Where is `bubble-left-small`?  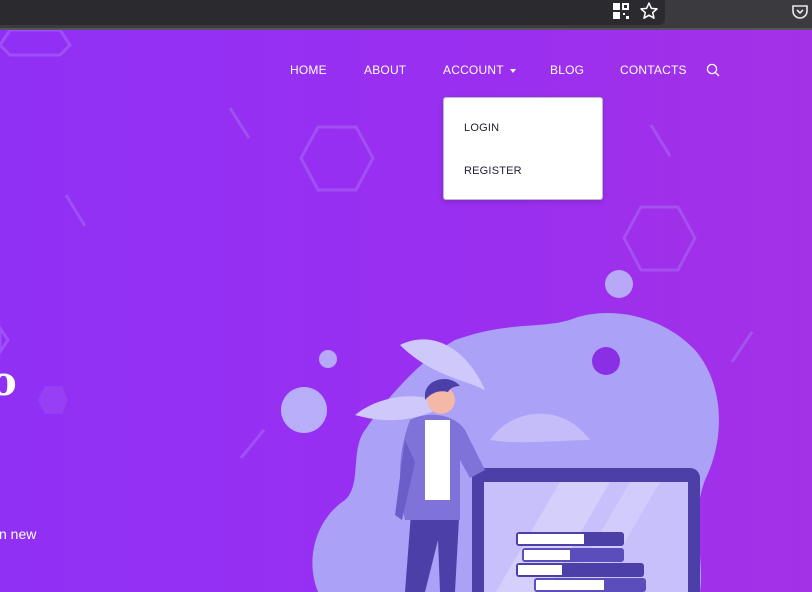
bubble-left-small is located at coordinates (328, 359).